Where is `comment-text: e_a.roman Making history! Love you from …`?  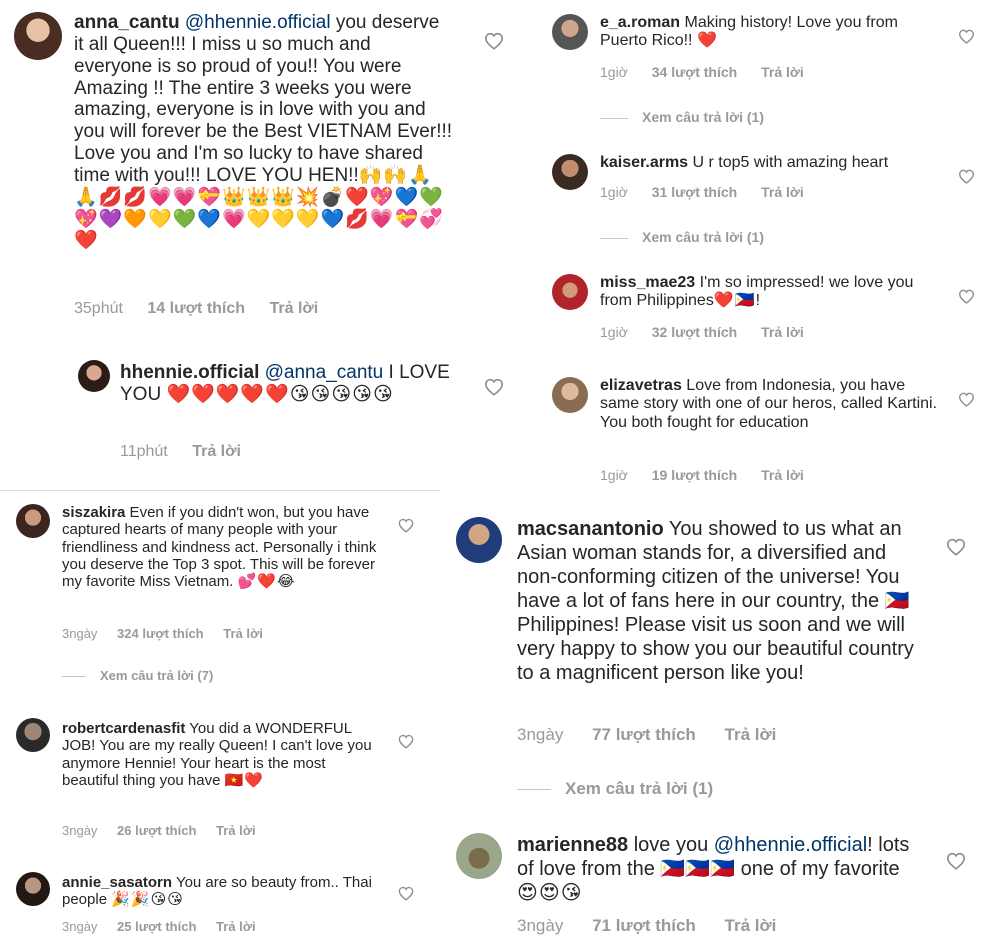 comment-text: e_a.roman Making history! Love you from … is located at coordinates (765, 32).